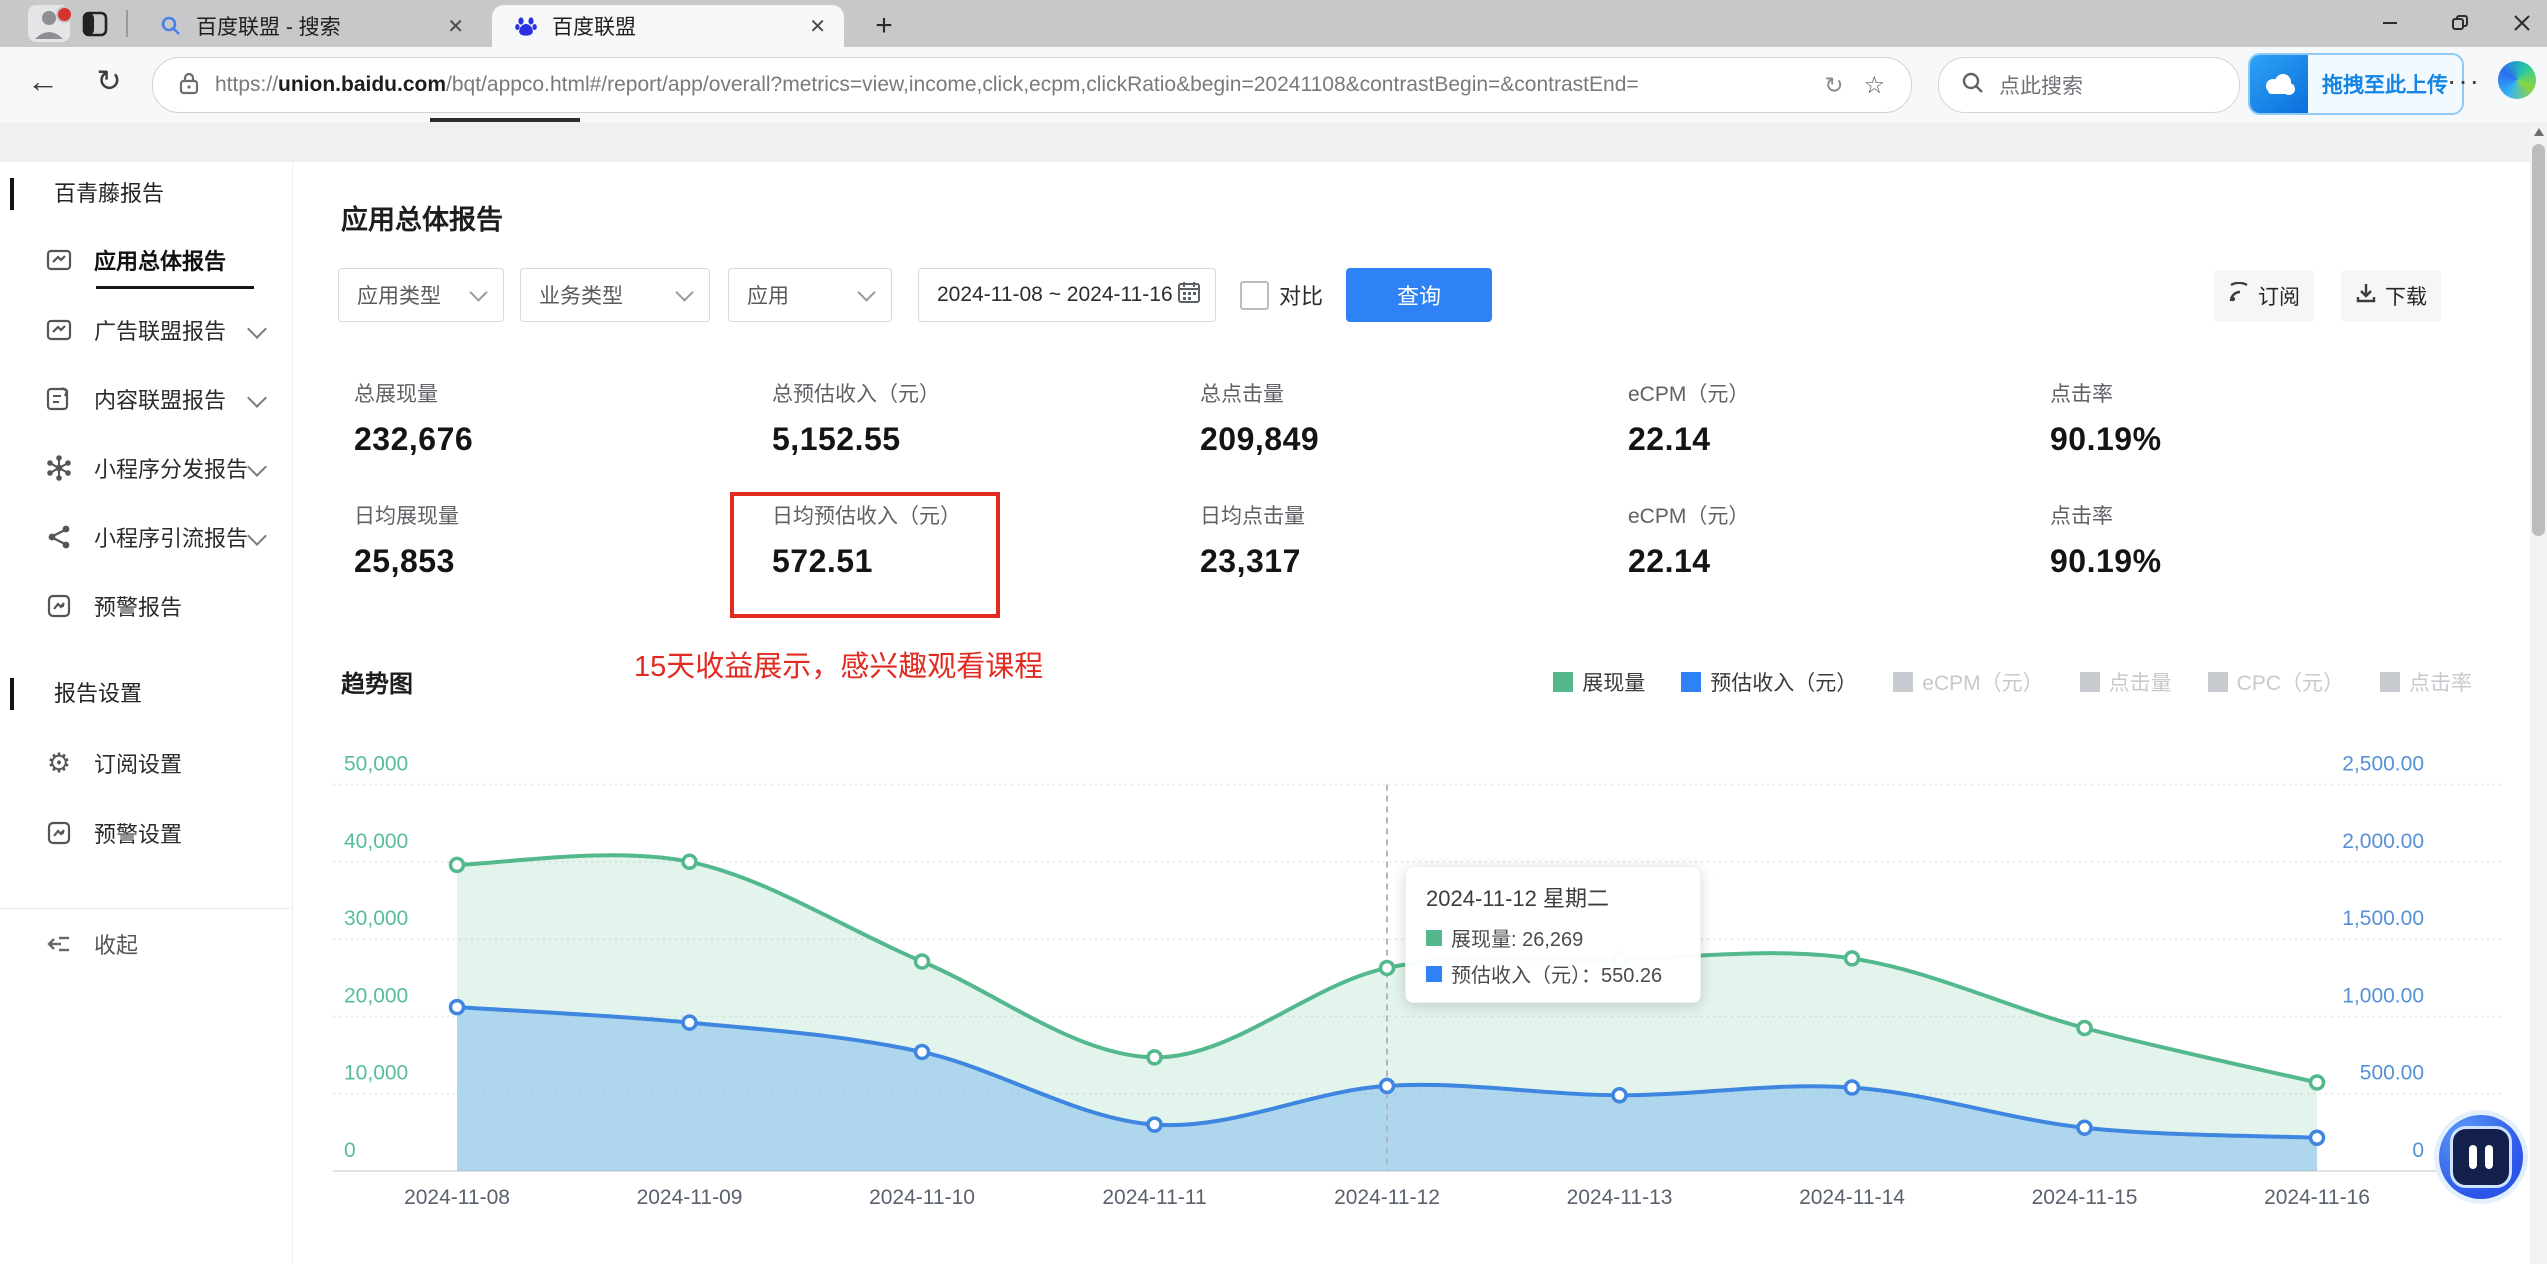  What do you see at coordinates (146, 468) in the screenshot?
I see `sidebar-item-miniapp-distribution-report: 小程序分发报告` at bounding box center [146, 468].